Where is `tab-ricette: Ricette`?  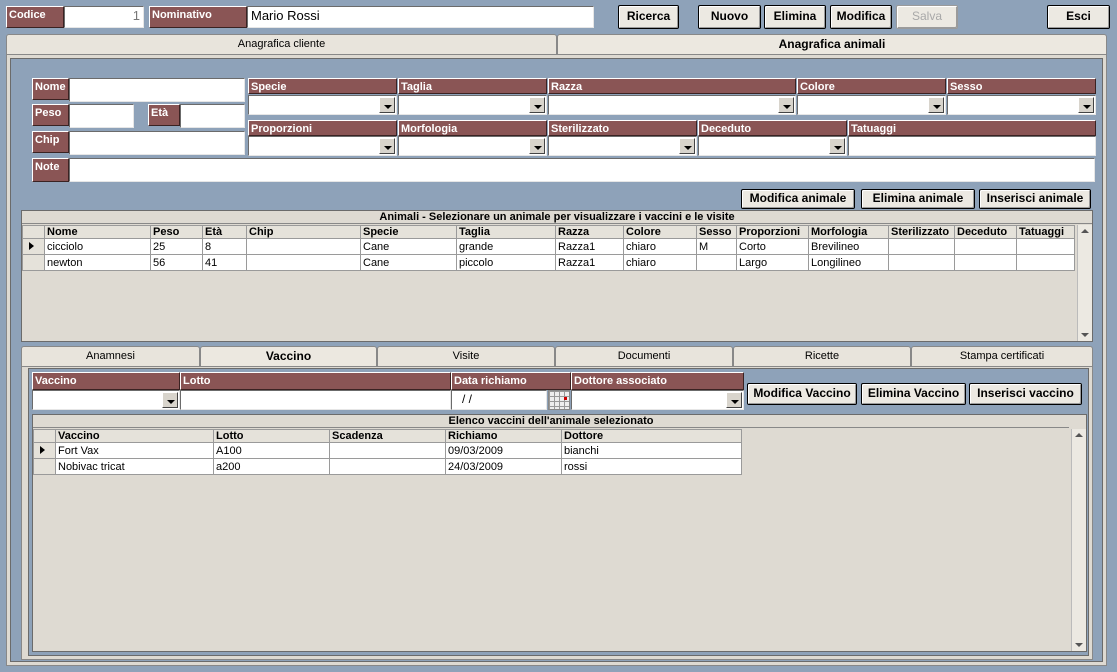 tab-ricette: Ricette is located at coordinates (822, 356).